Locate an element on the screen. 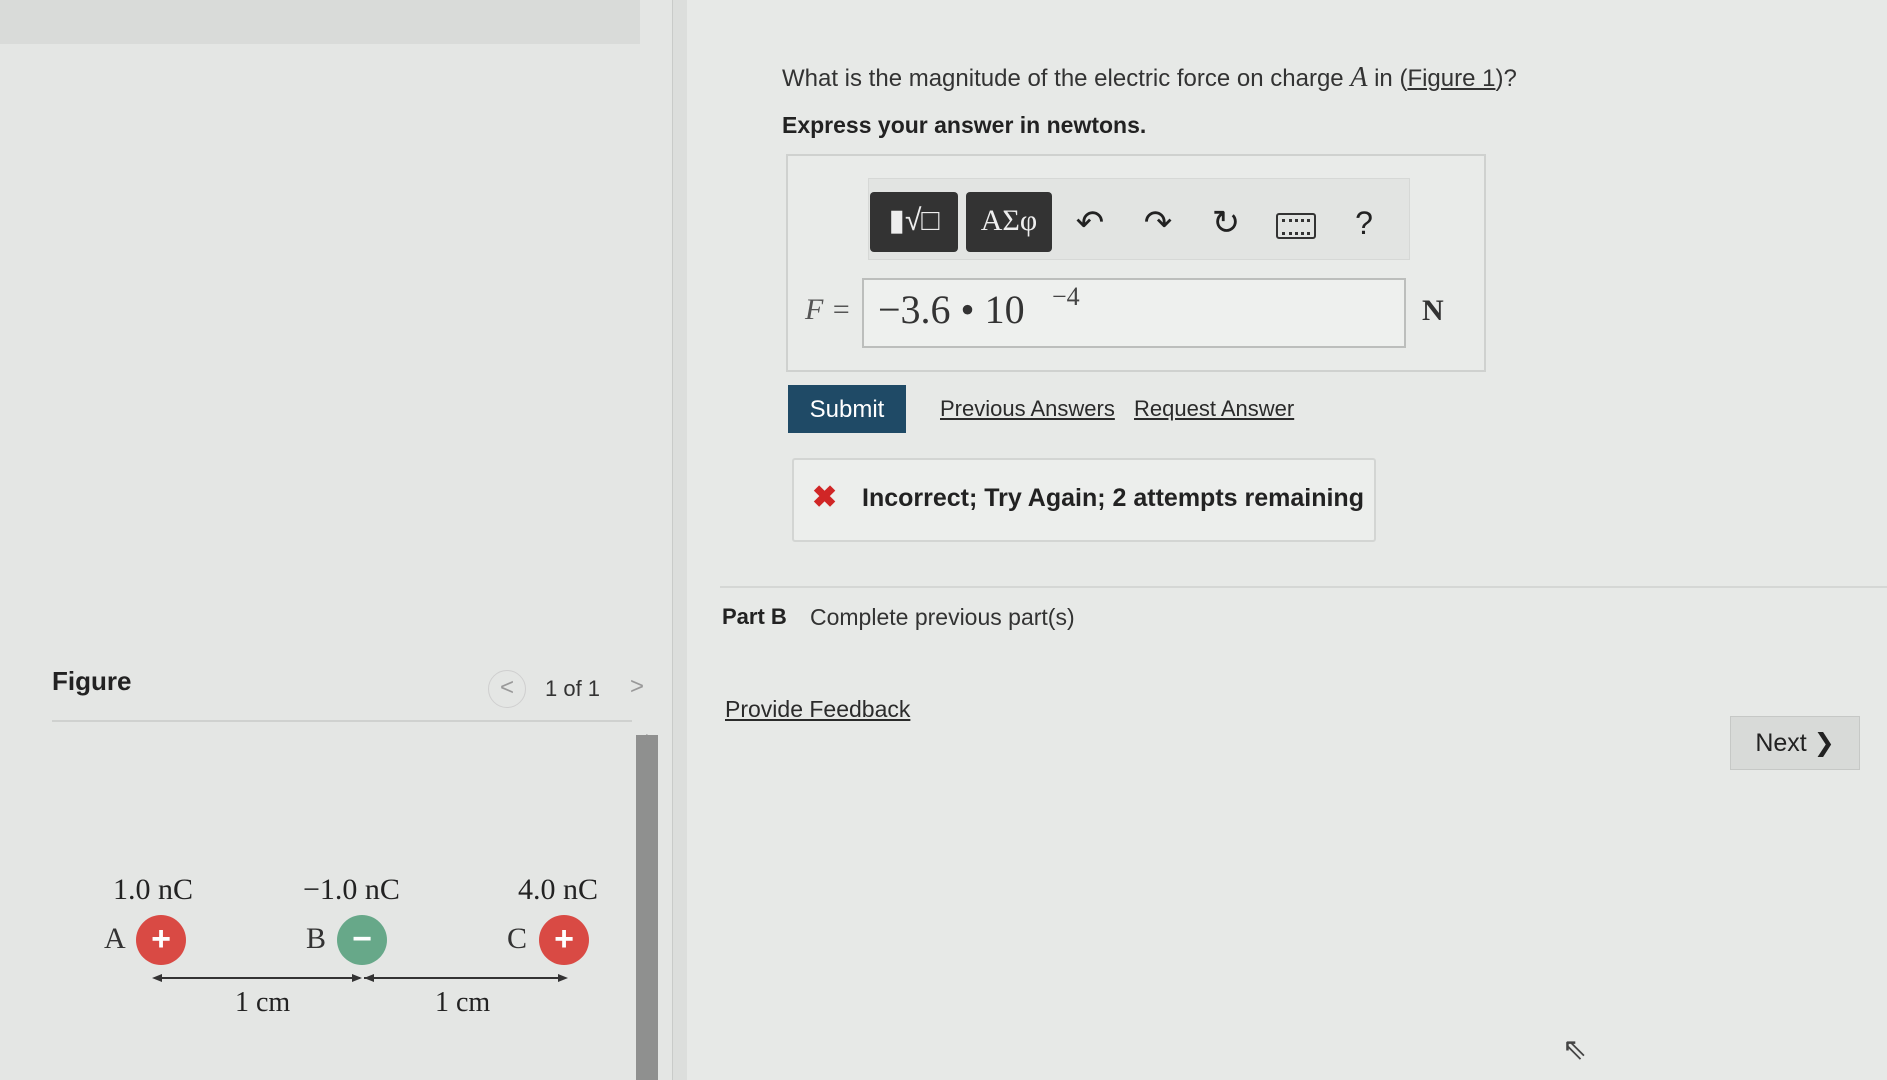 The image size is (1887, 1080). figure-count: 1 of 1 is located at coordinates (573, 688).